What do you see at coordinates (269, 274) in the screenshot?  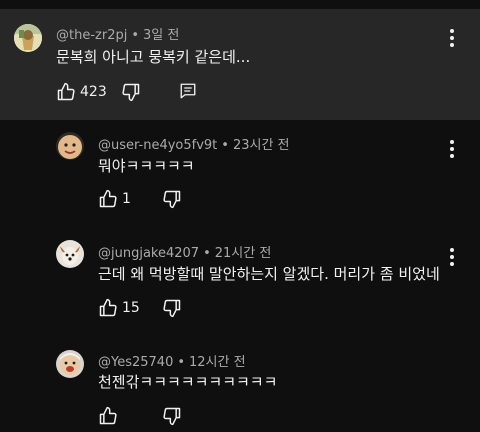 I see `reply-text: 근데 왜 먹방할때 말안하는지 알겠다. 머리가 좀 비었네` at bounding box center [269, 274].